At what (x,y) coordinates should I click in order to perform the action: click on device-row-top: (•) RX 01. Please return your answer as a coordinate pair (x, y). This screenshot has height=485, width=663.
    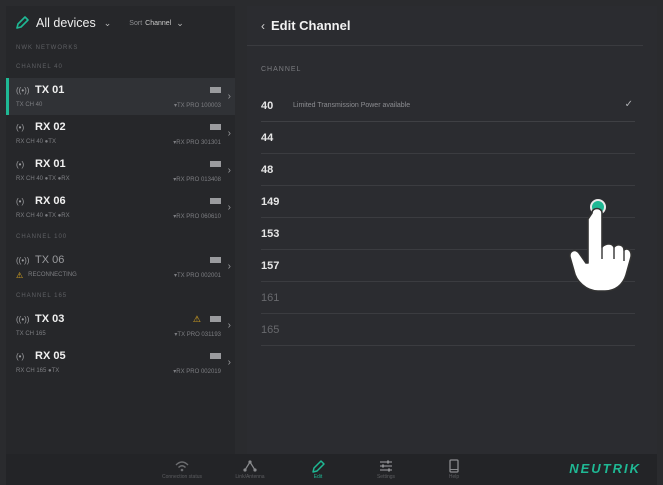
    Looking at the image, I should click on (118, 164).